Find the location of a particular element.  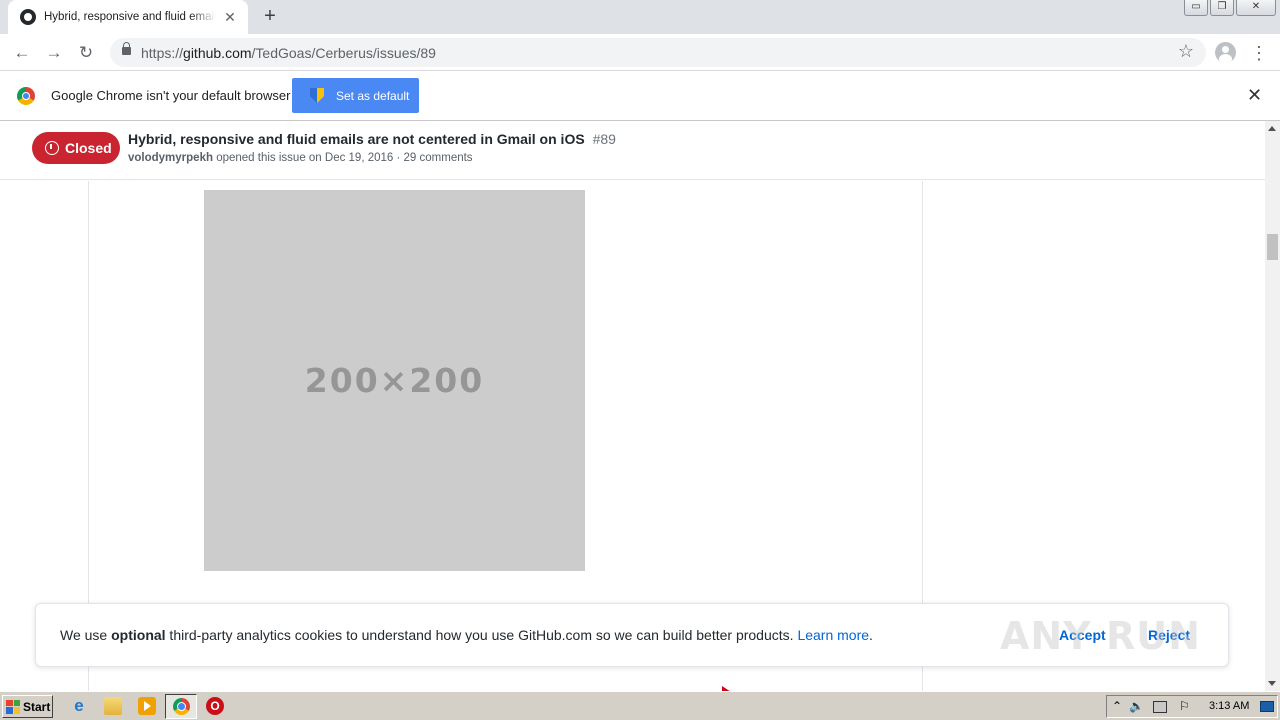

system-tray: ⌃ 🔈 ⚐ 3:13 AM is located at coordinates (1192, 706).